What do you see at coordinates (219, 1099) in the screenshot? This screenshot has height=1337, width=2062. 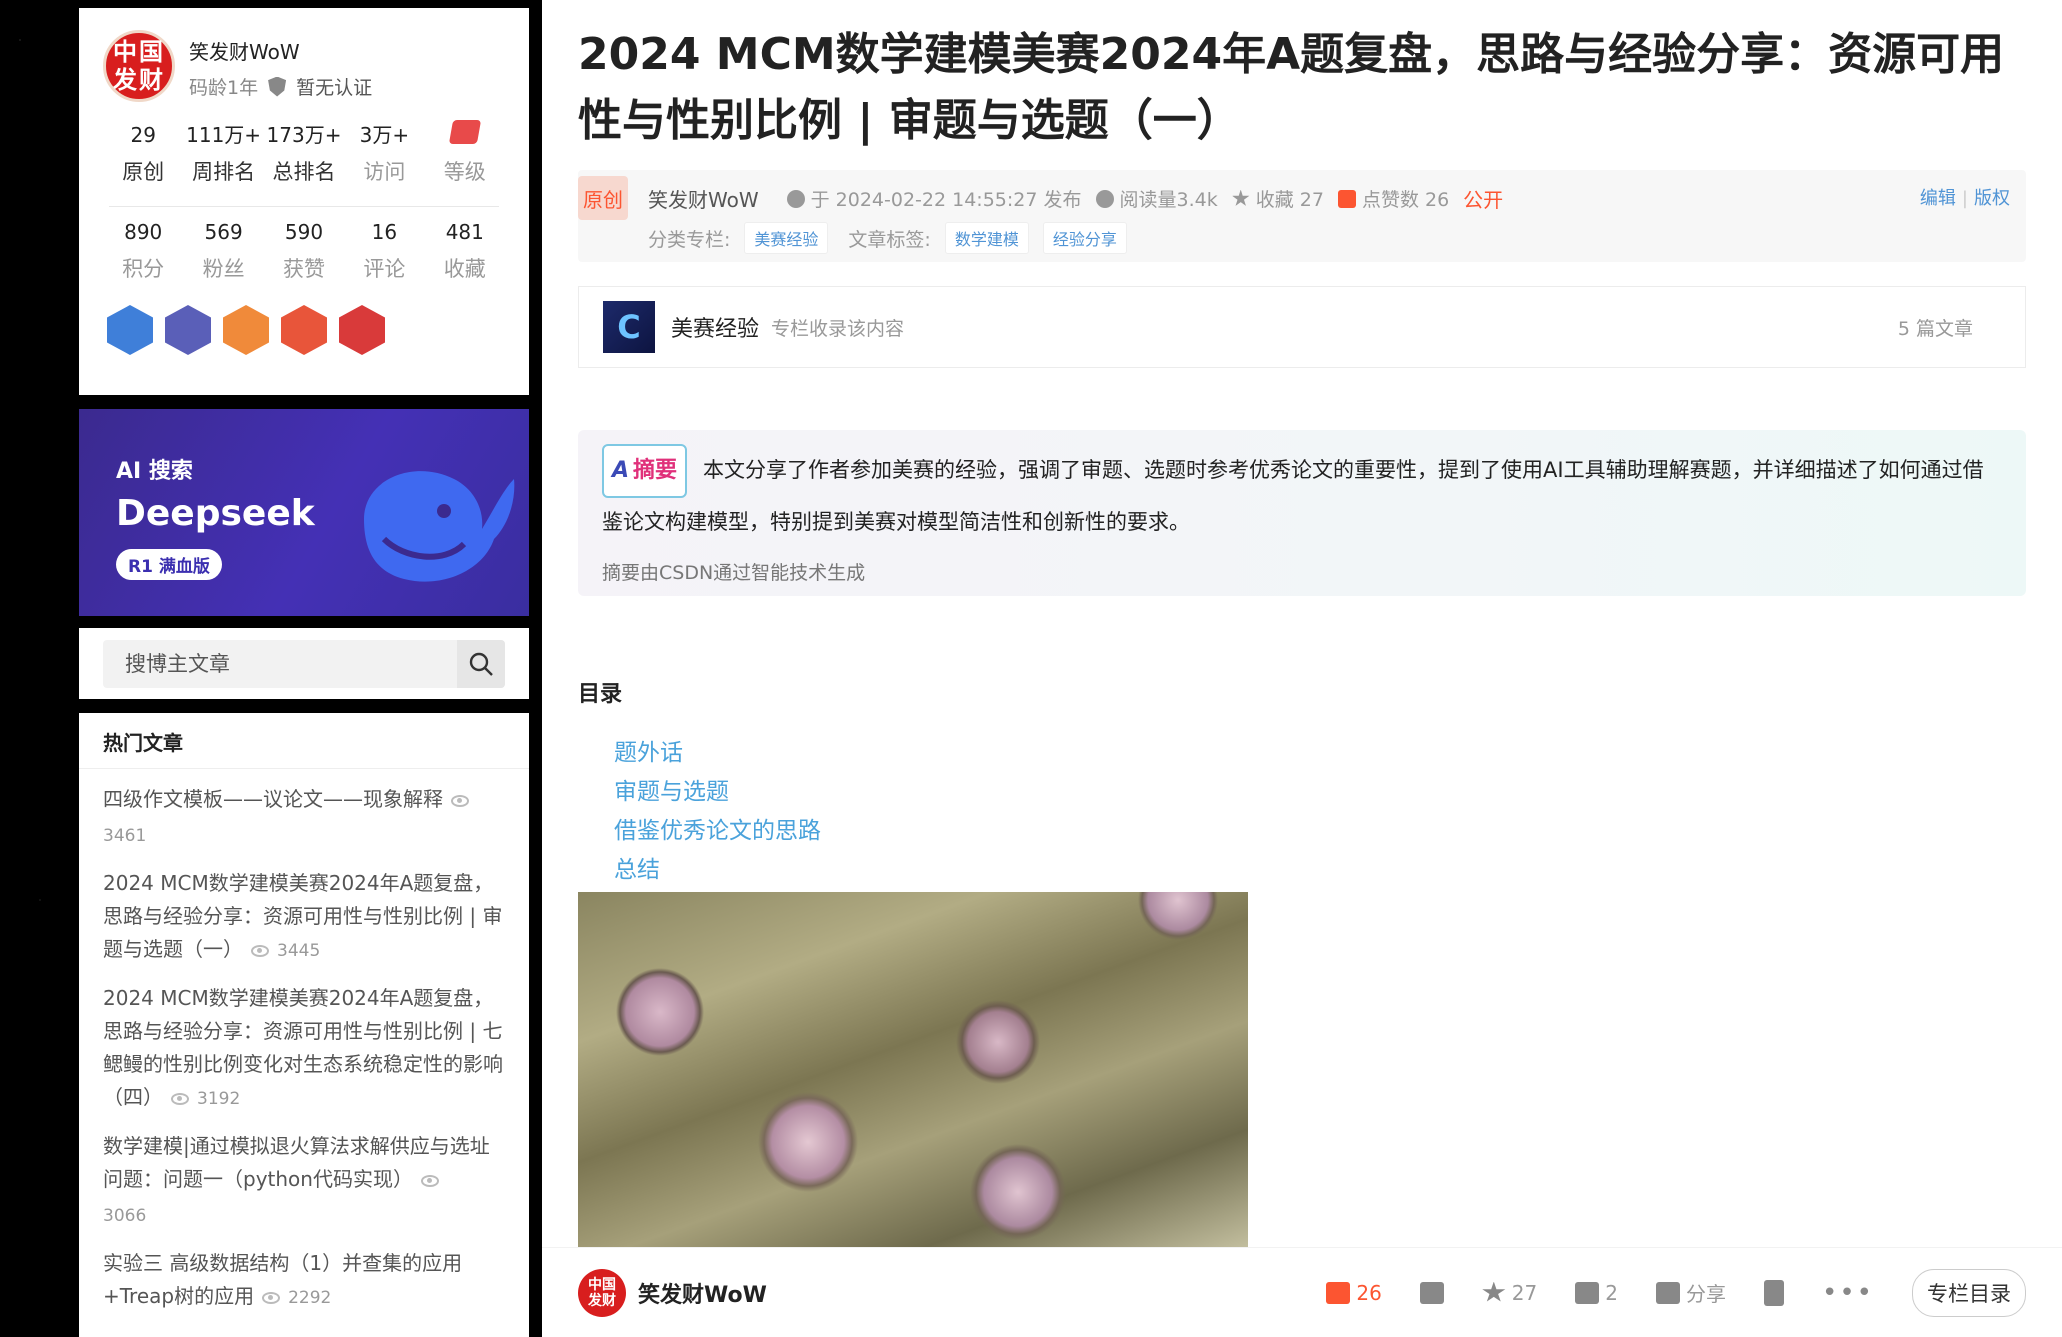 I see `hot-article-views: 3192` at bounding box center [219, 1099].